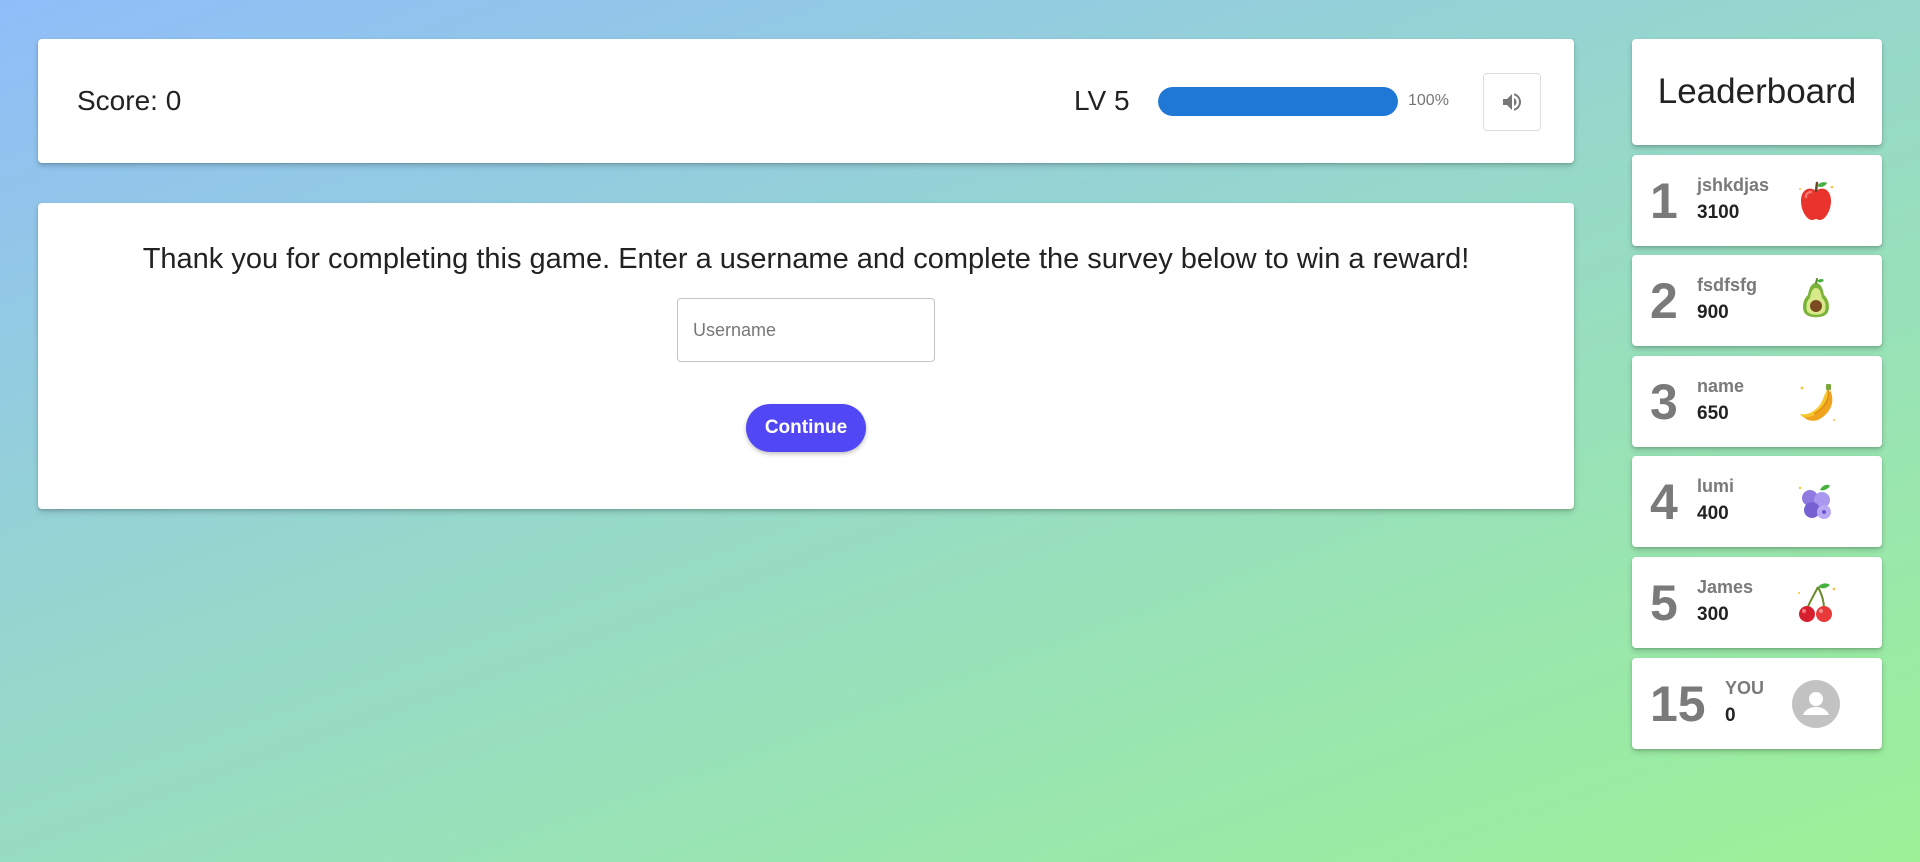  Describe the element at coordinates (1816, 301) in the screenshot. I see `avocado-icon` at that location.